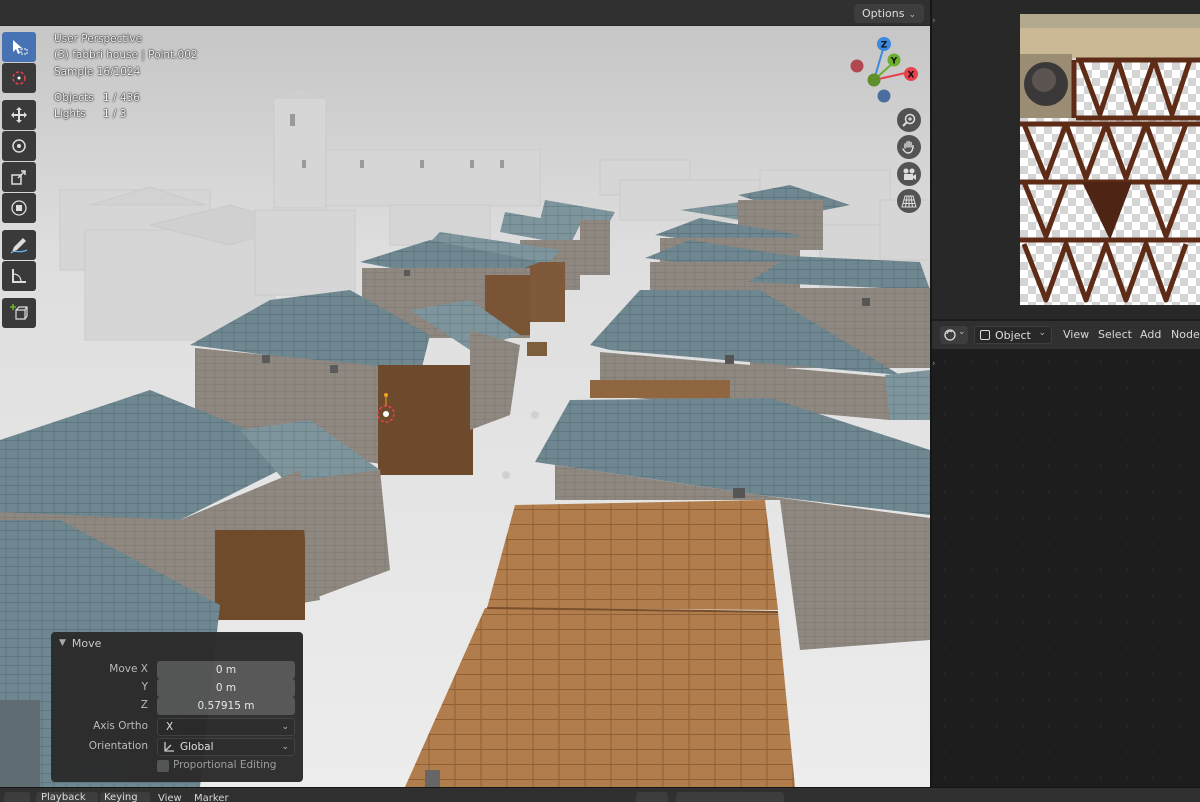 The width and height of the screenshot is (1200, 802). Describe the element at coordinates (197, 747) in the screenshot. I see `orientation-value: Global` at that location.